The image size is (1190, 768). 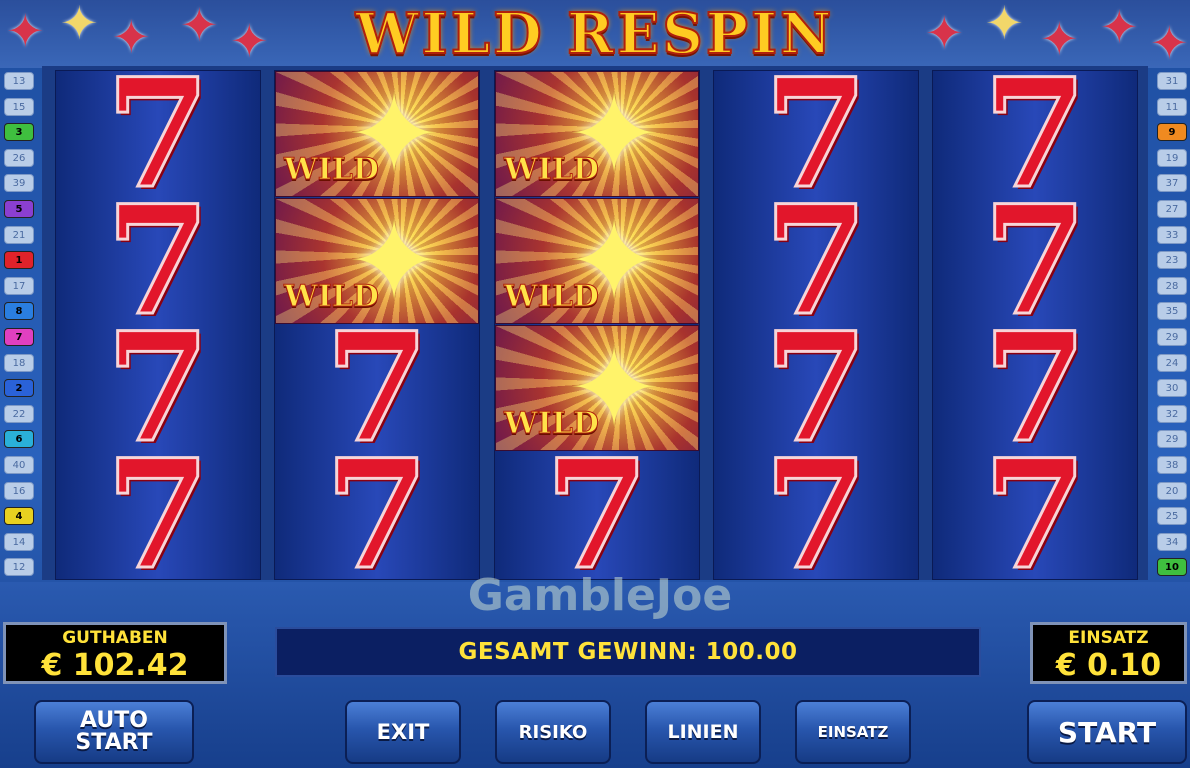 What do you see at coordinates (1172, 311) in the screenshot?
I see `payline-badge-right: 35` at bounding box center [1172, 311].